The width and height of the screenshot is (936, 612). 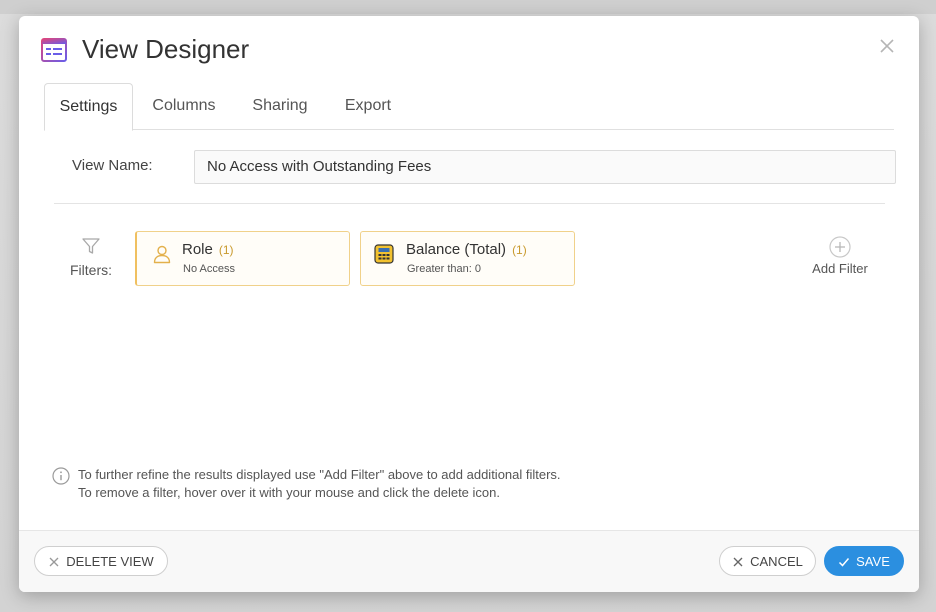 I want to click on filters-label: Filters:, so click(x=91, y=270).